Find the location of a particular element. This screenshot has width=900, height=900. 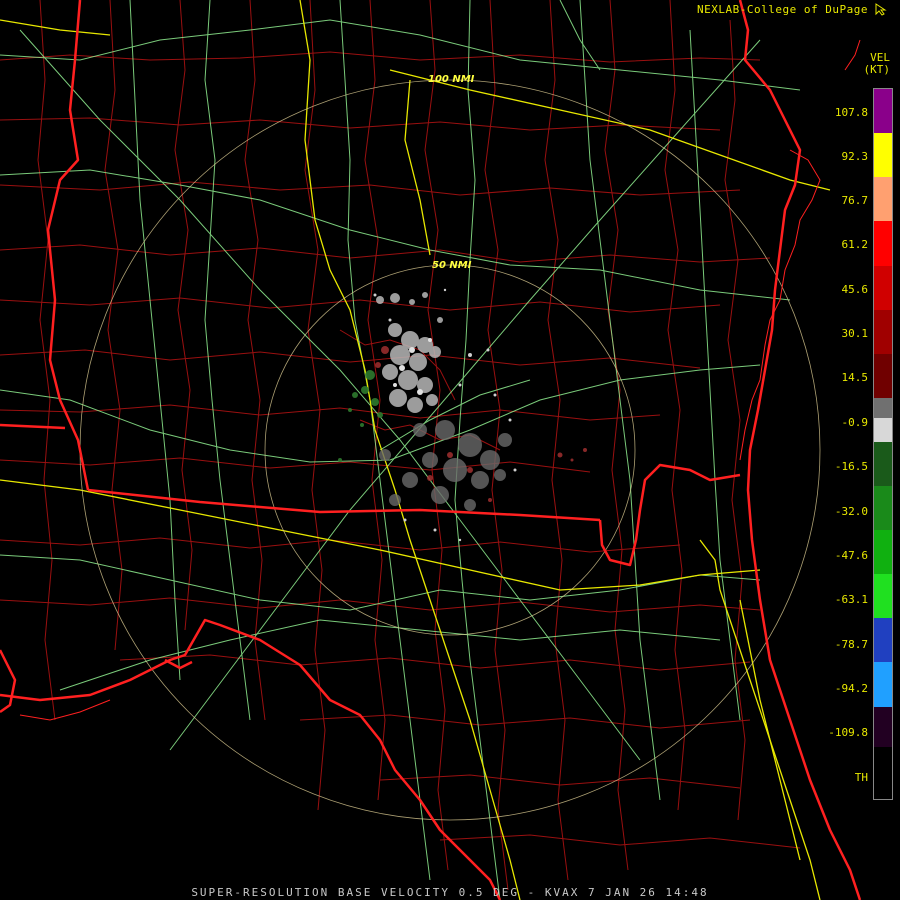

legend-tick: 30.1 is located at coordinates (855, 333).